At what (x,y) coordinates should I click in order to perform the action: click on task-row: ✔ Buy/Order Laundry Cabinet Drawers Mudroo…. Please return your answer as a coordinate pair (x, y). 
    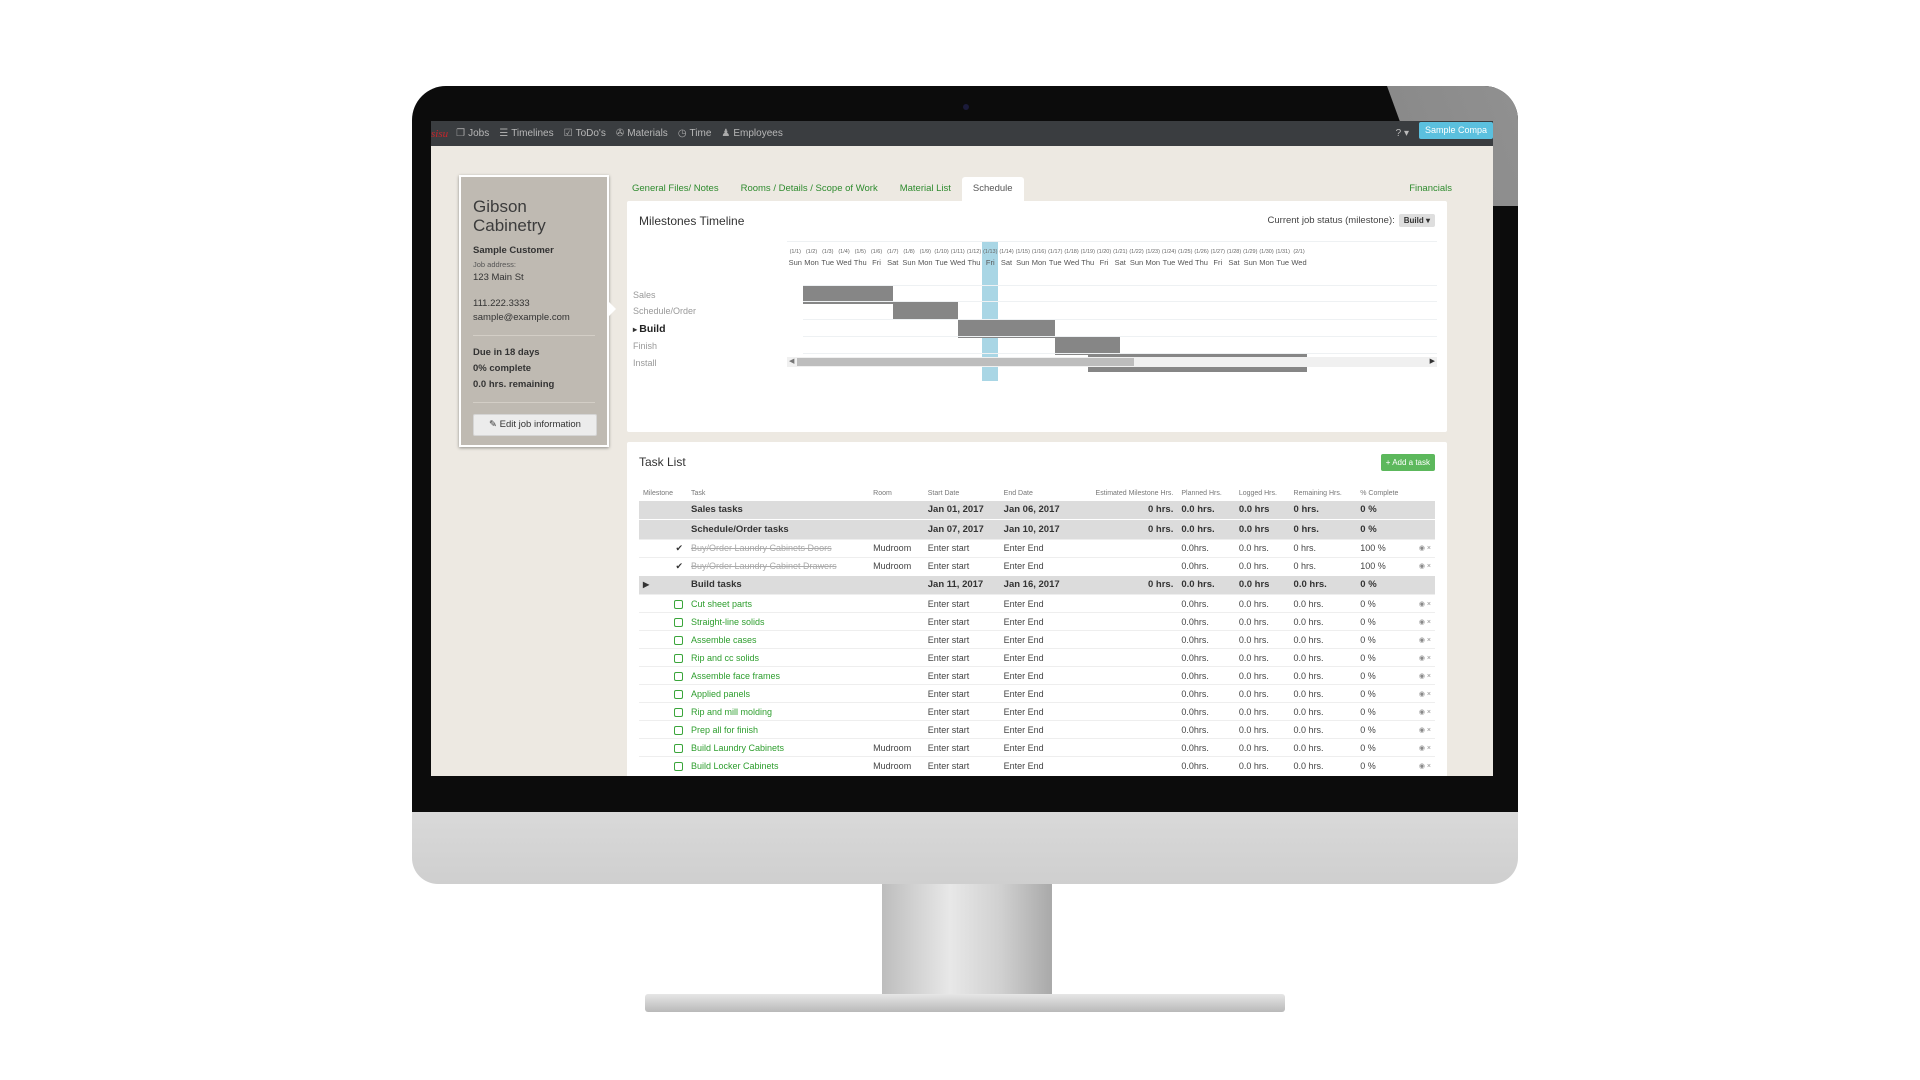
    Looking at the image, I should click on (1037, 565).